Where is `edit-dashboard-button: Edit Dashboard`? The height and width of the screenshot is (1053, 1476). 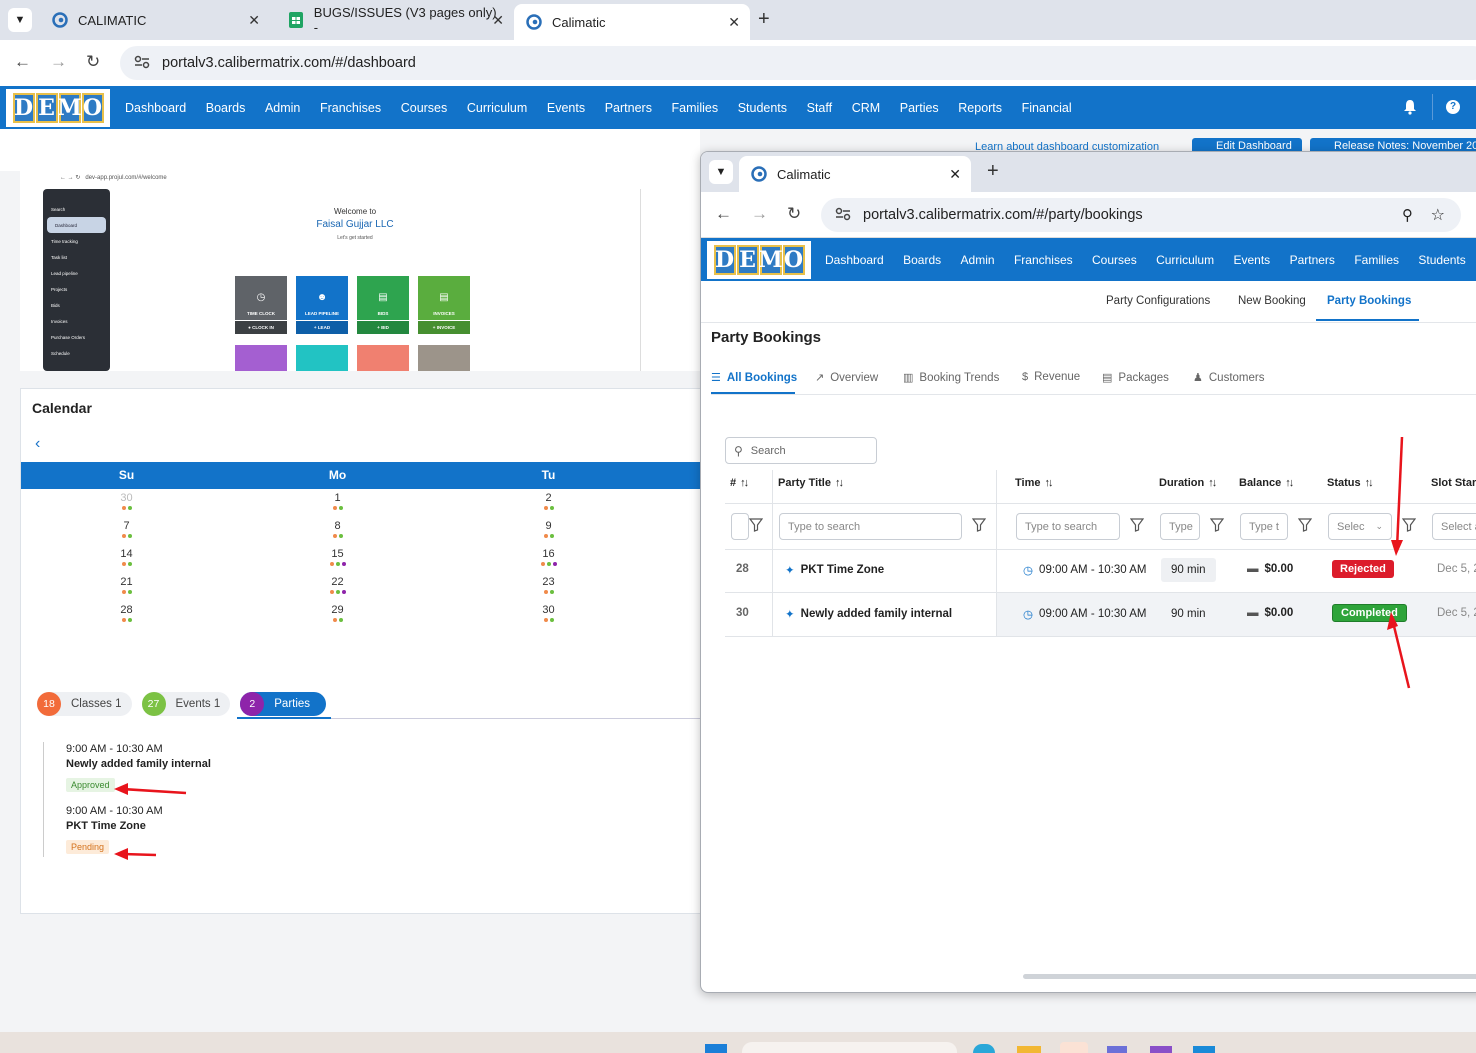
edit-dashboard-button: Edit Dashboard is located at coordinates (1247, 144).